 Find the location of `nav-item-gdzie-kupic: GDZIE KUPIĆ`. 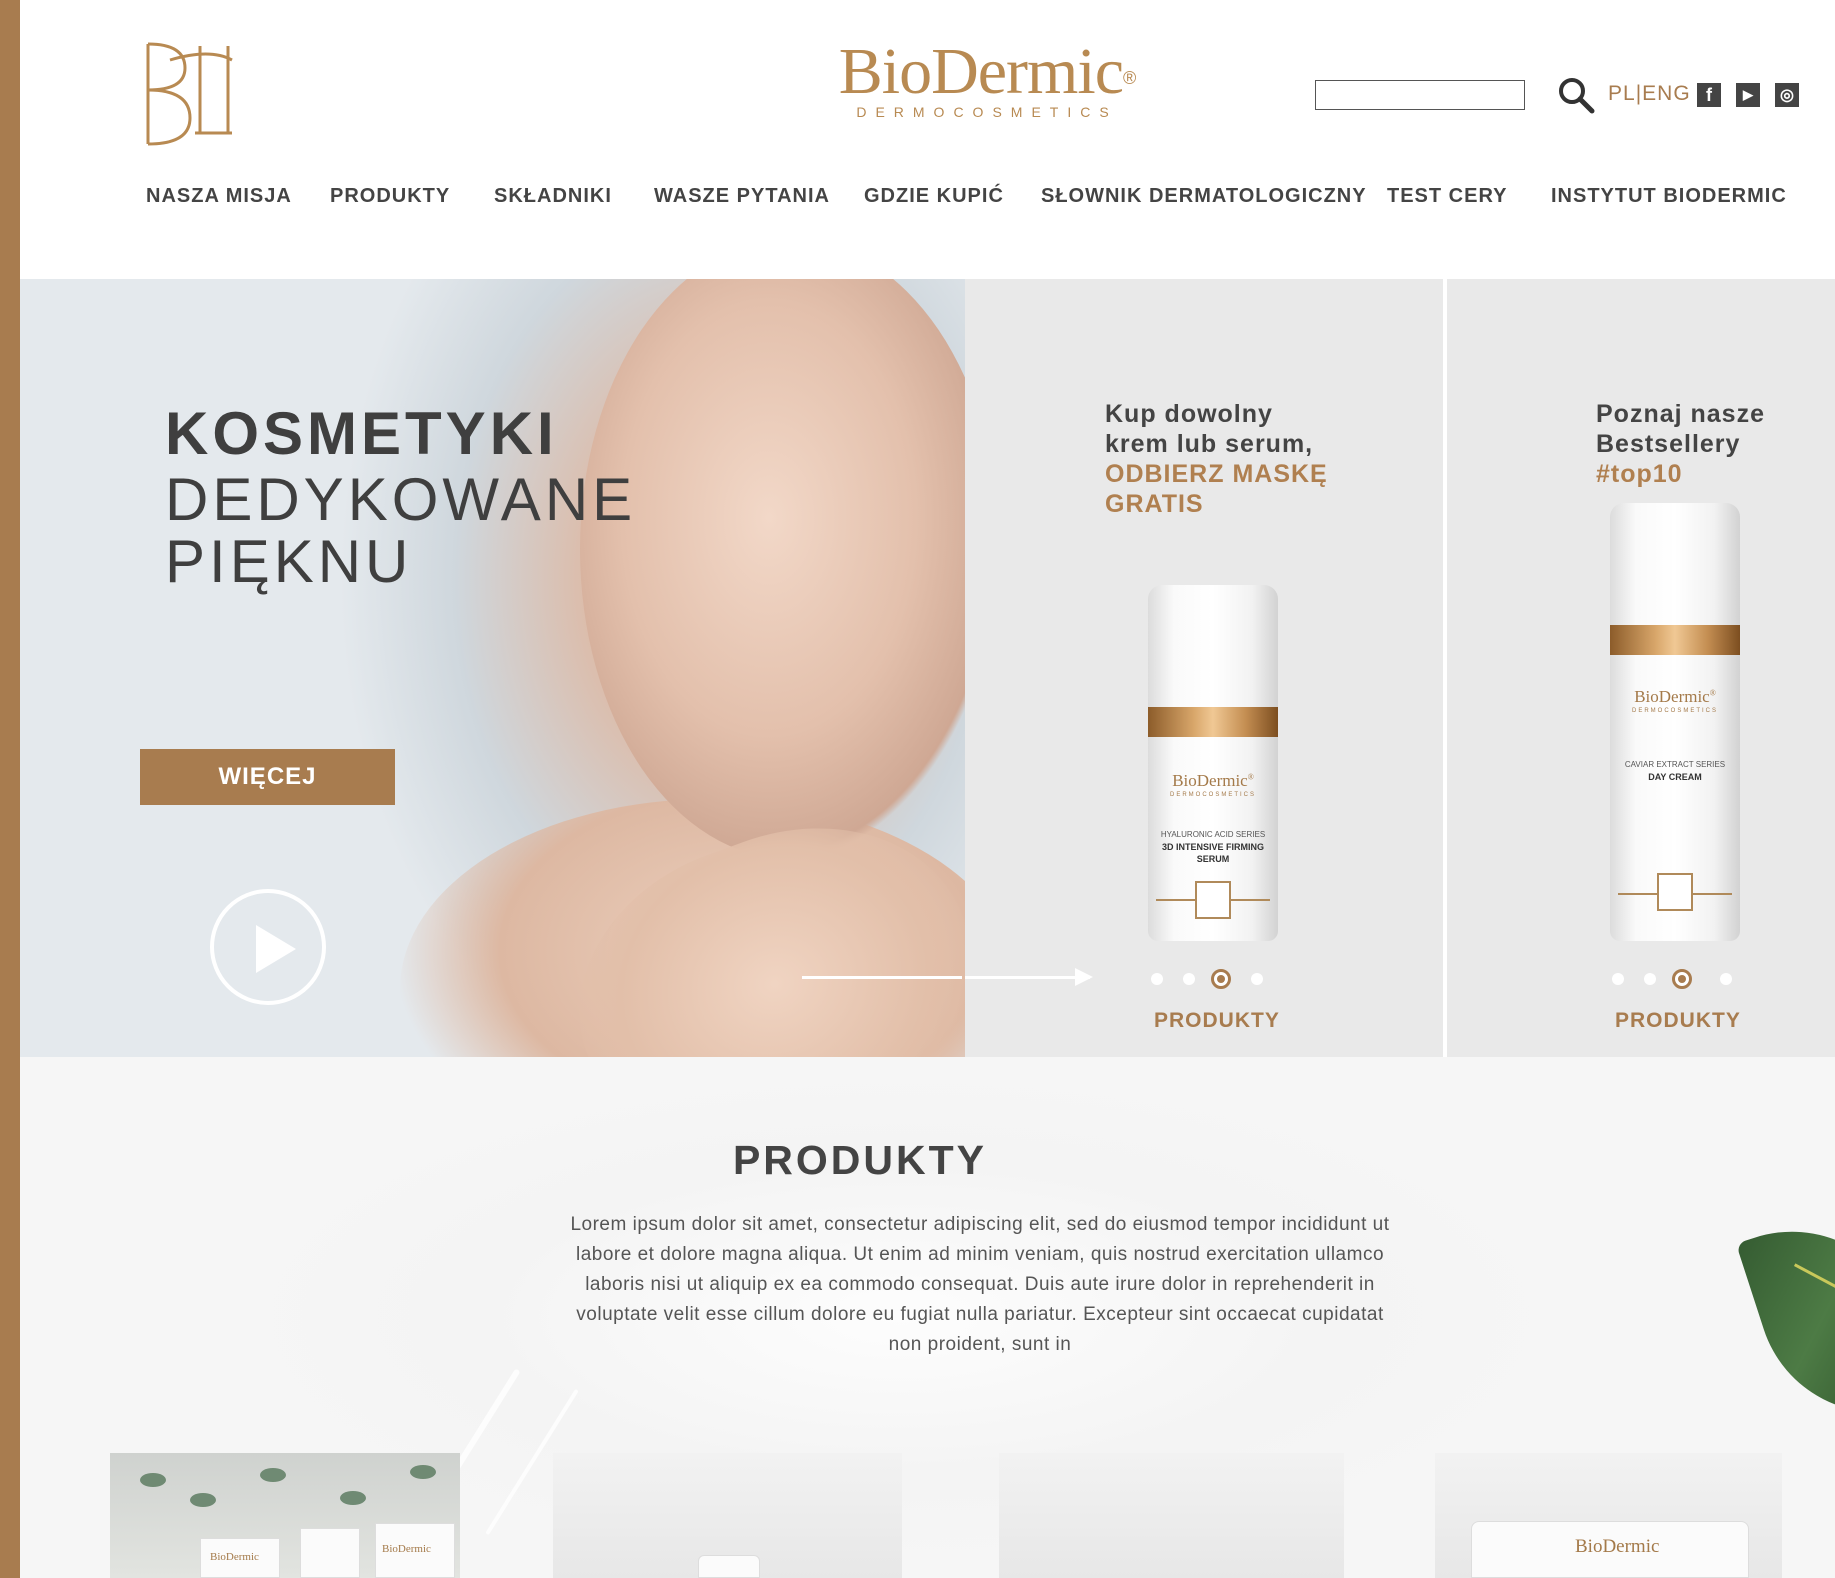

nav-item-gdzie-kupic: GDZIE KUPIĆ is located at coordinates (934, 196).